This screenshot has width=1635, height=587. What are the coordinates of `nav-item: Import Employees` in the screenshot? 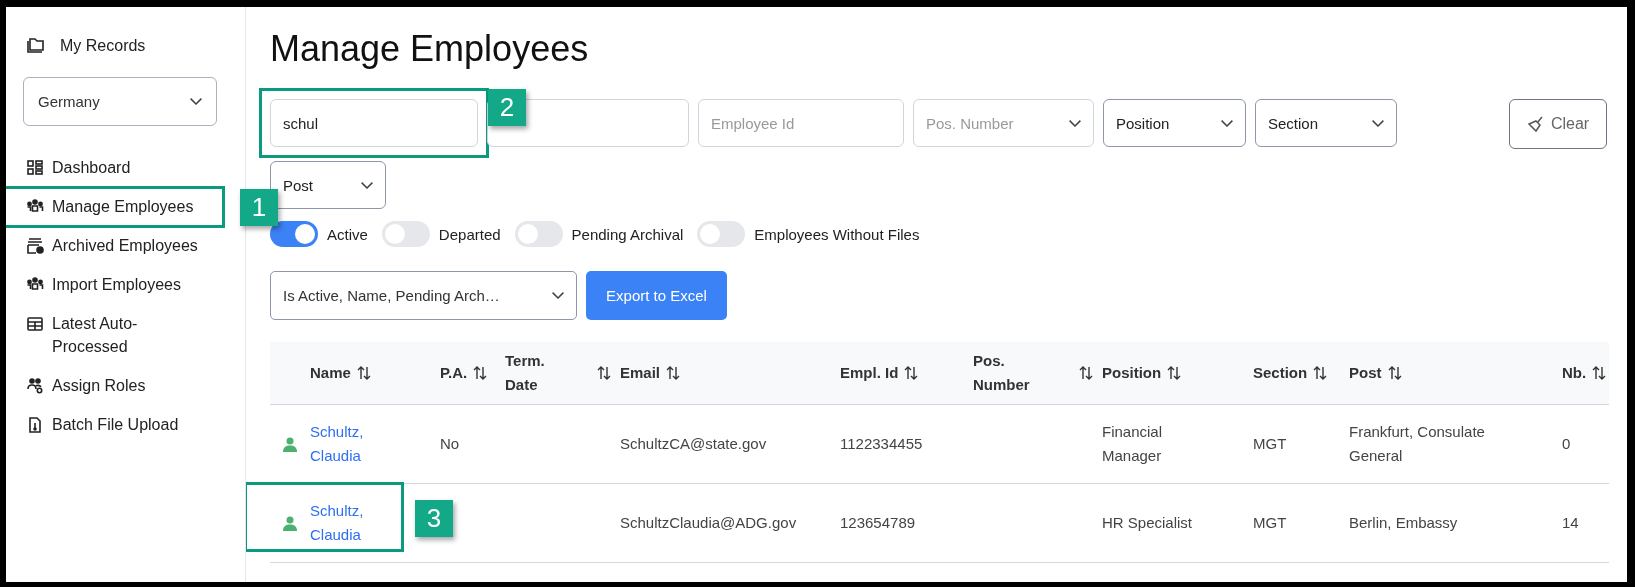 It's located at (121, 284).